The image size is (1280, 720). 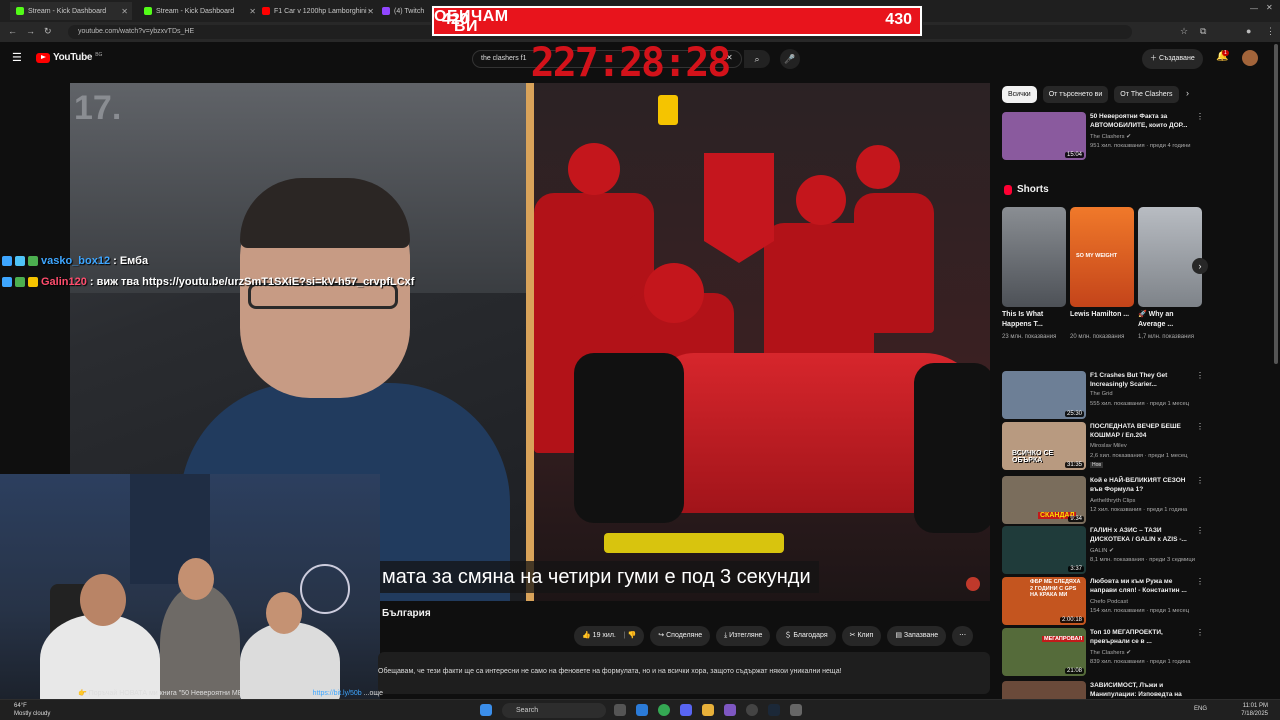 I want to click on like-button: 👍 19 хил. | 👎, so click(x=609, y=636).